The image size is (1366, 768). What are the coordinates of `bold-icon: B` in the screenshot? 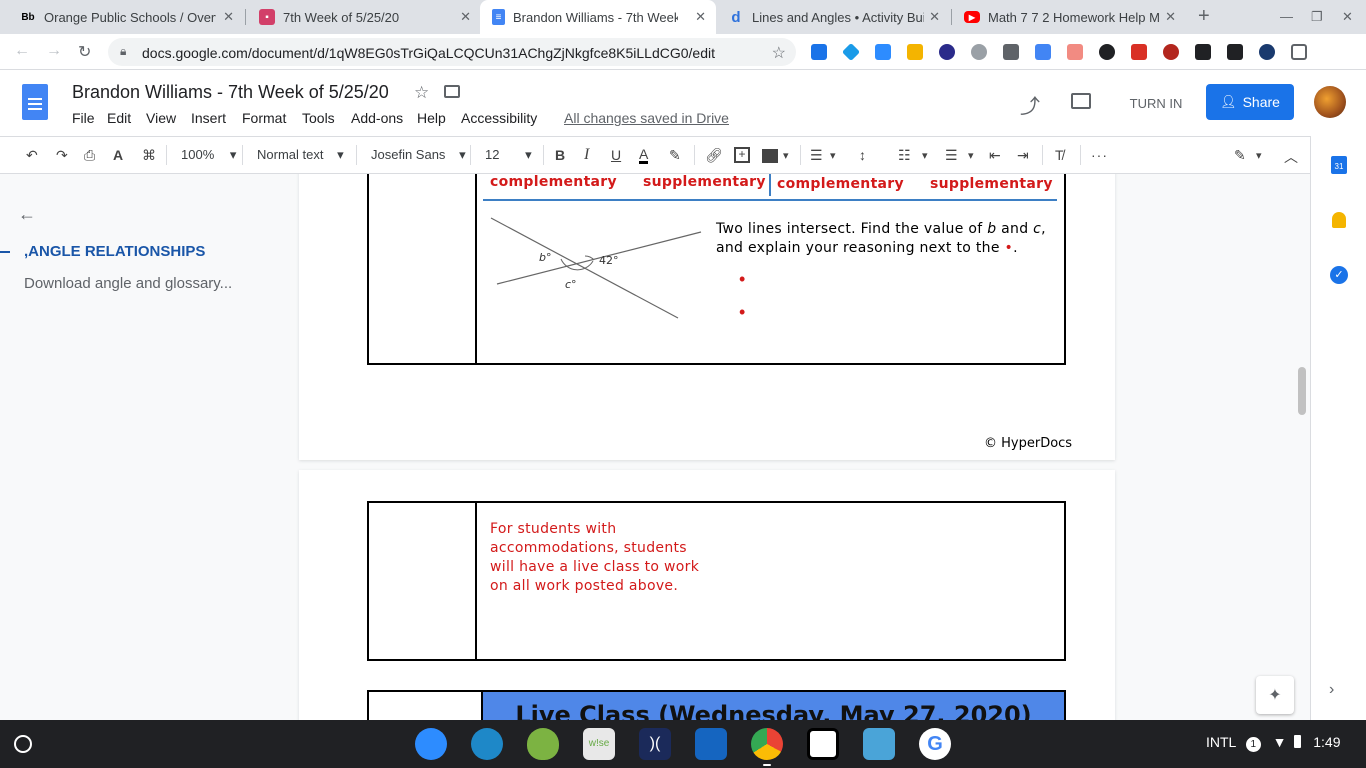 It's located at (560, 155).